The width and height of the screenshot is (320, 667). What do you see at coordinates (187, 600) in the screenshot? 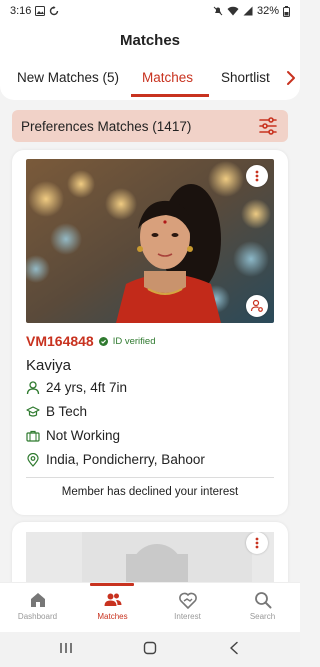
I see `handshake-heart-icon` at bounding box center [187, 600].